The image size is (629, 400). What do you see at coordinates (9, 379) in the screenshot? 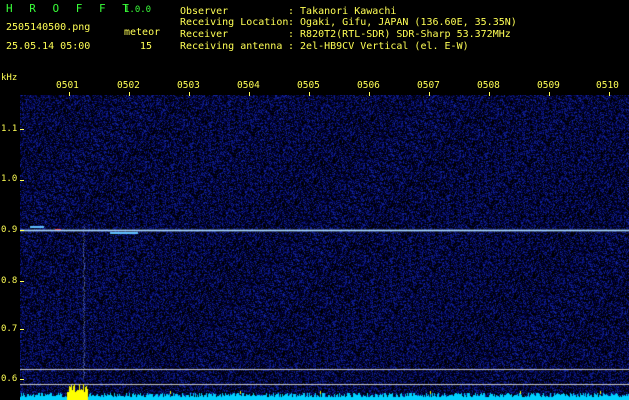
I see `y-tick-0-6: 0.6` at bounding box center [9, 379].